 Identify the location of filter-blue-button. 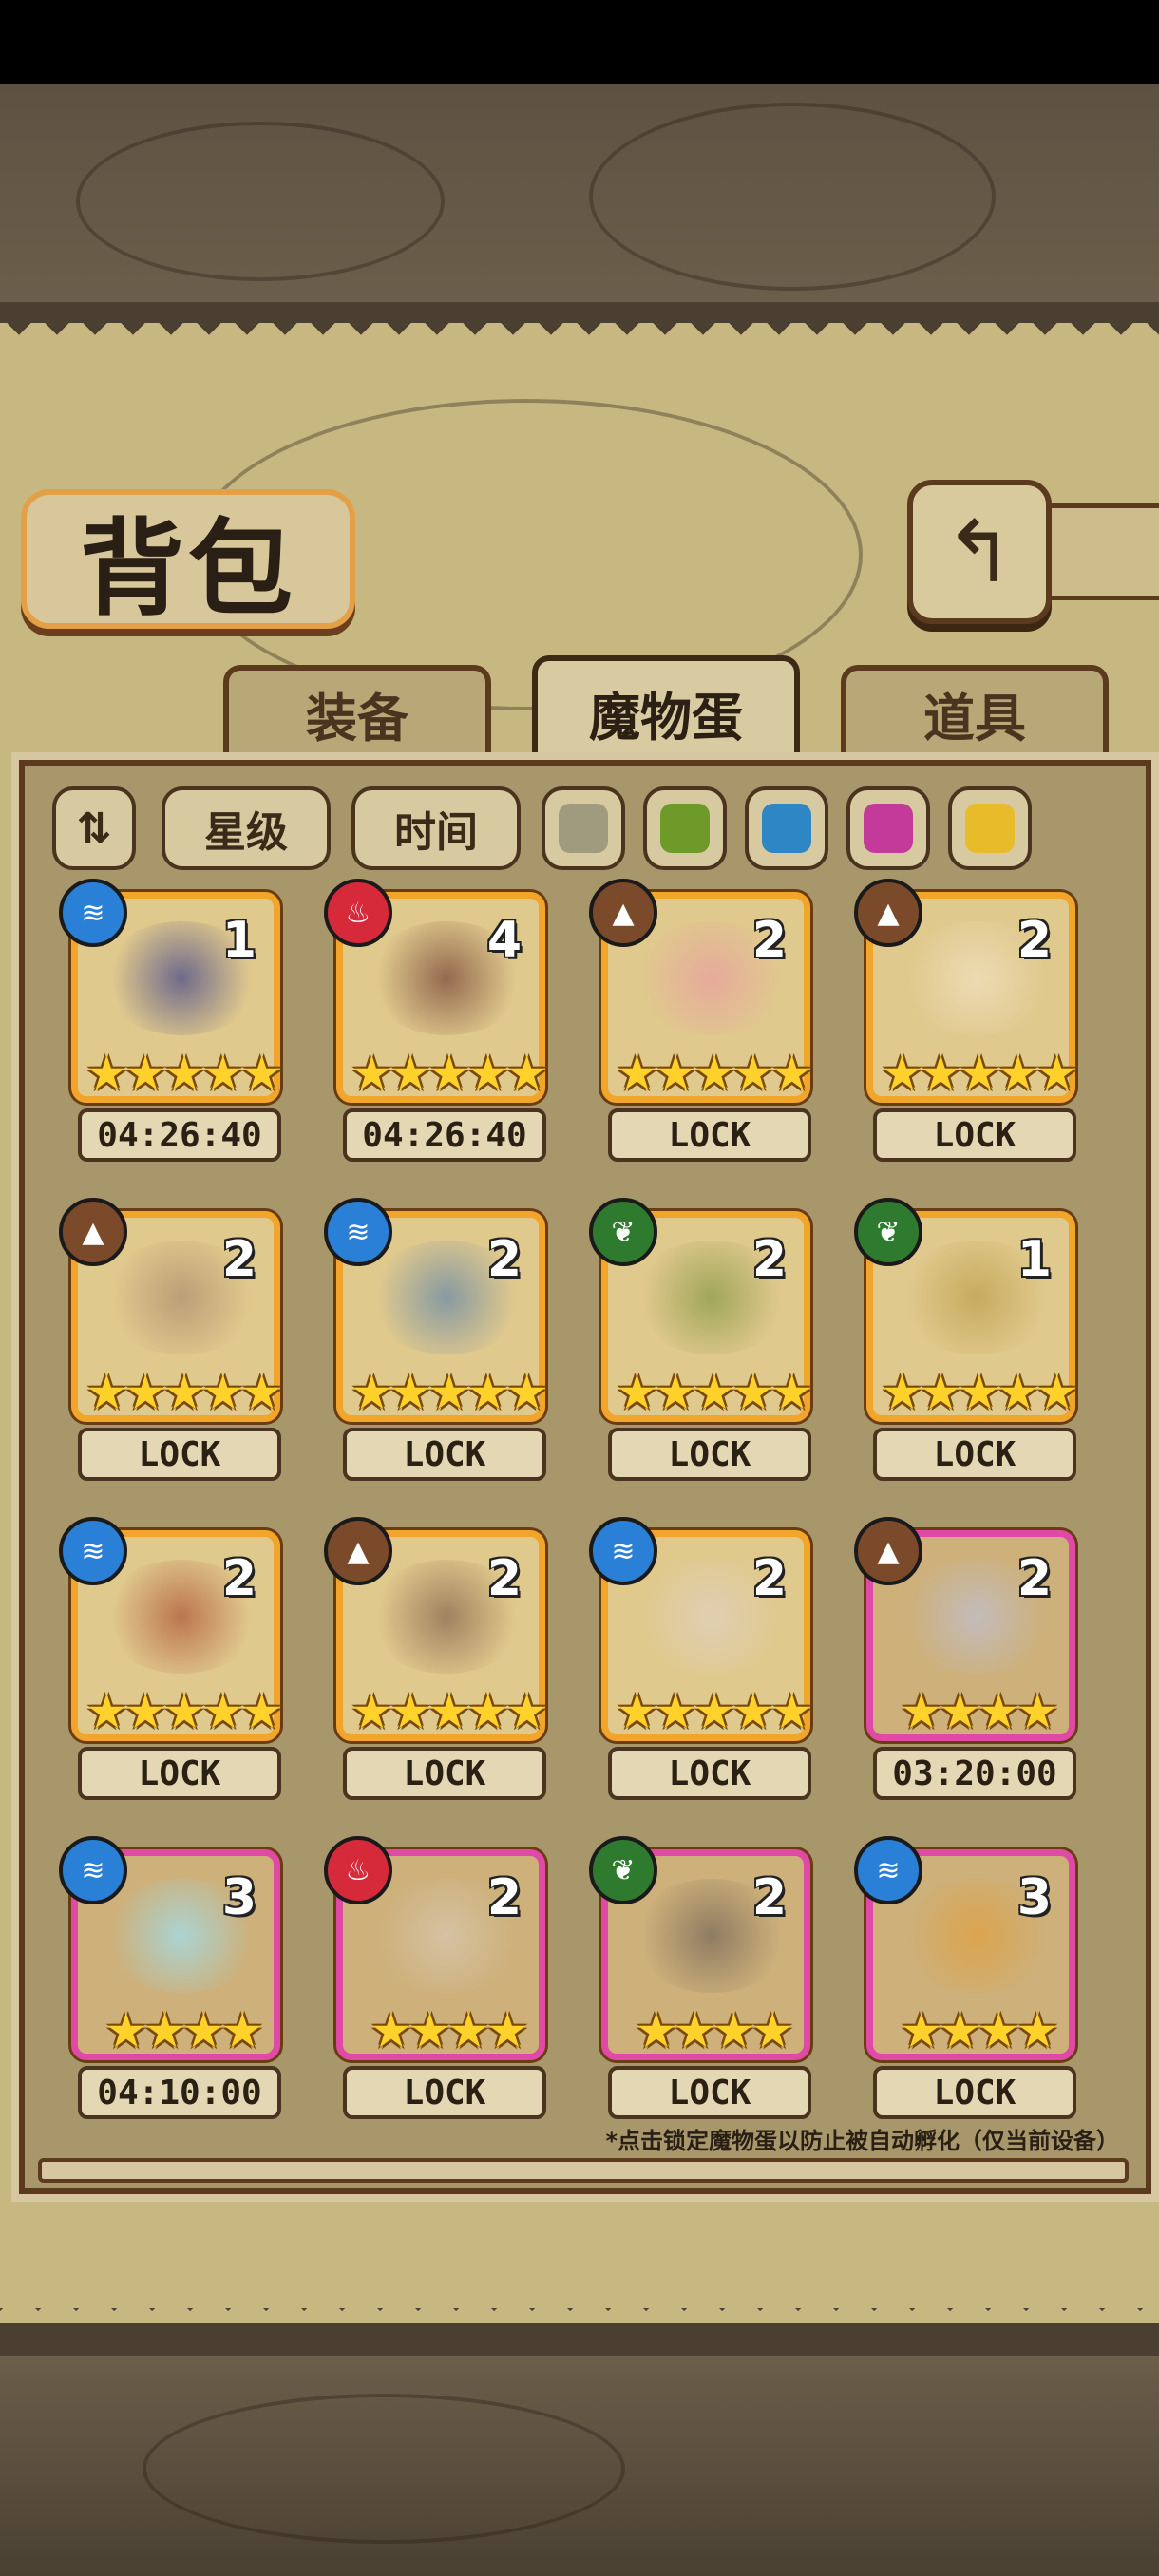
(786, 828).